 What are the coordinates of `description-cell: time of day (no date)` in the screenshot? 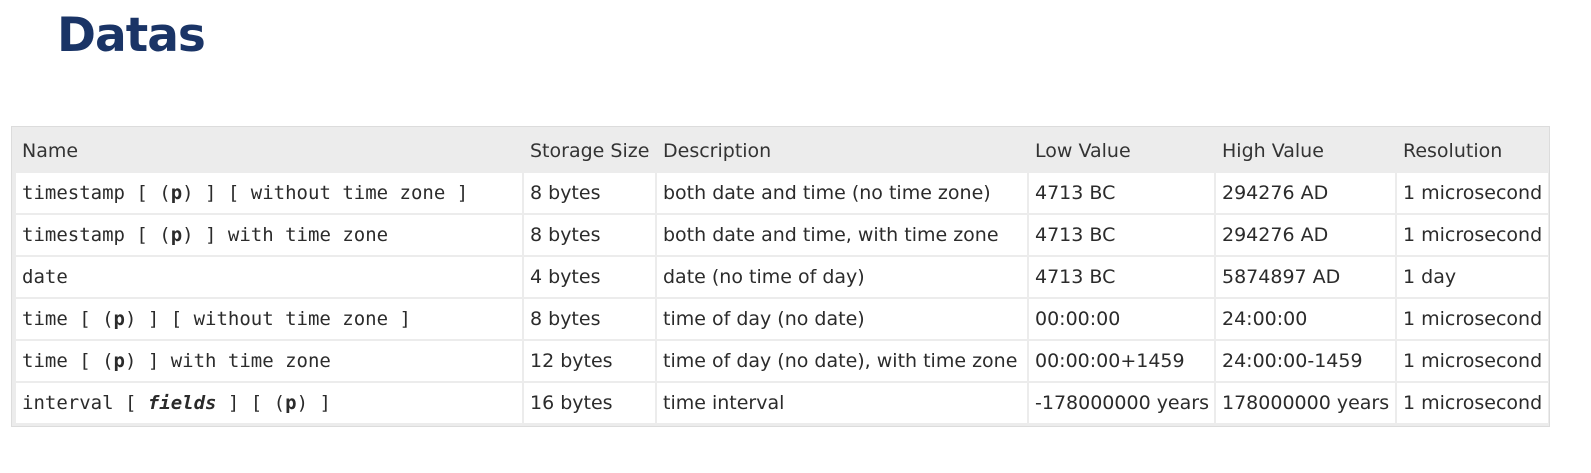 It's located at (842, 319).